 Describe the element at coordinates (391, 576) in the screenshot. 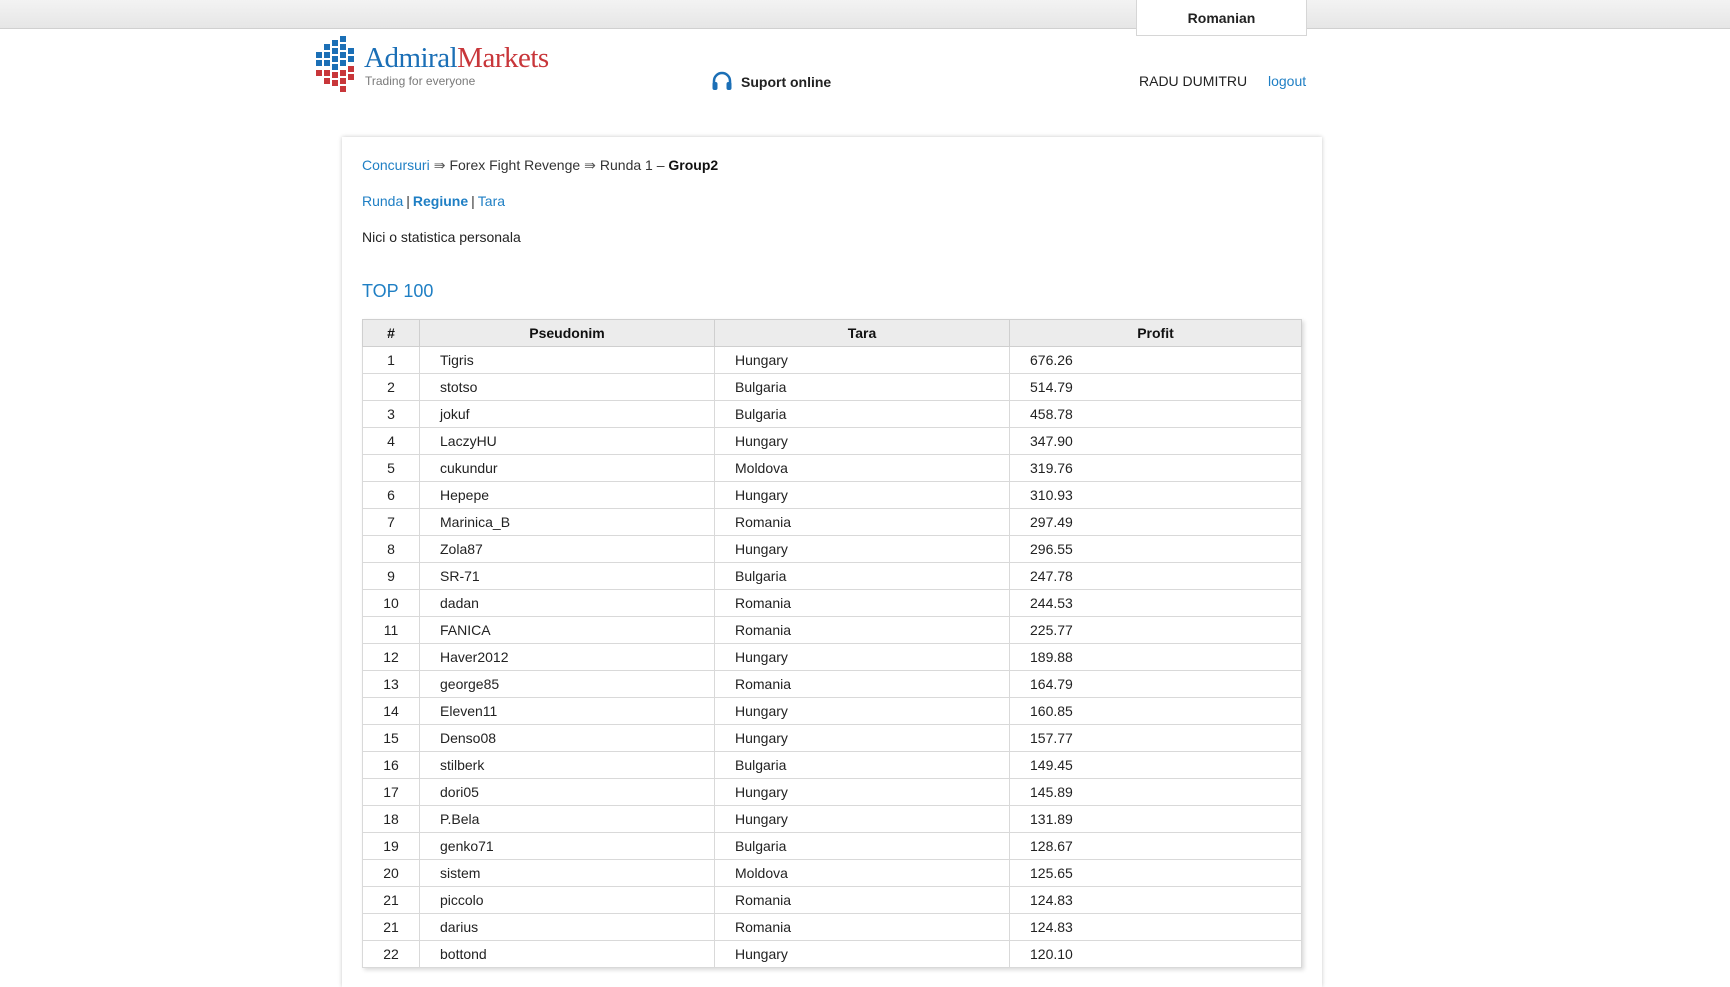

I see `rank-cell: 9` at that location.